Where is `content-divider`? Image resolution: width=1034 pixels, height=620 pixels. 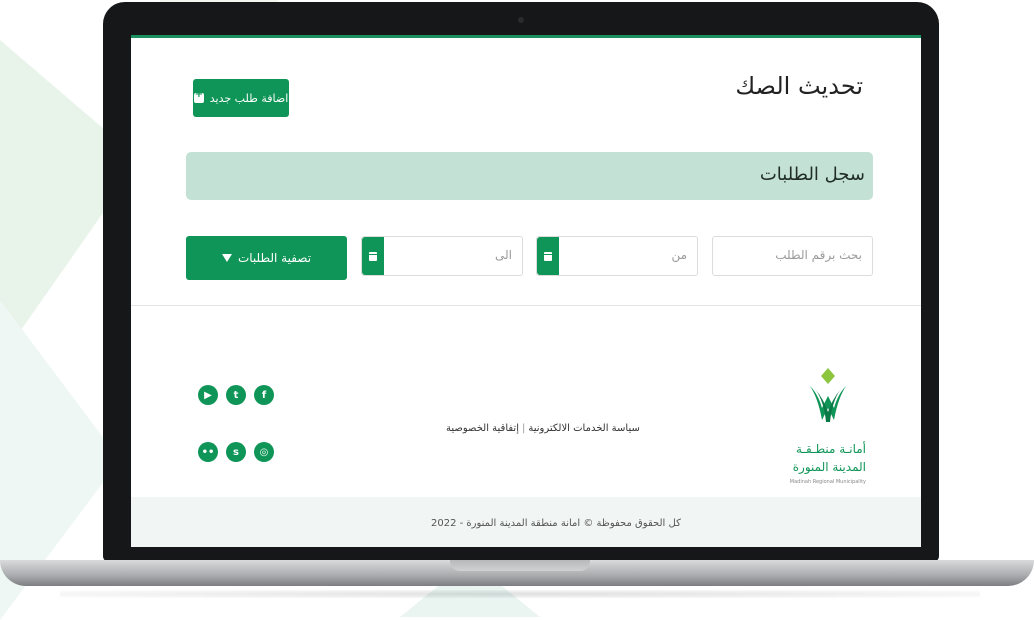 content-divider is located at coordinates (526, 305).